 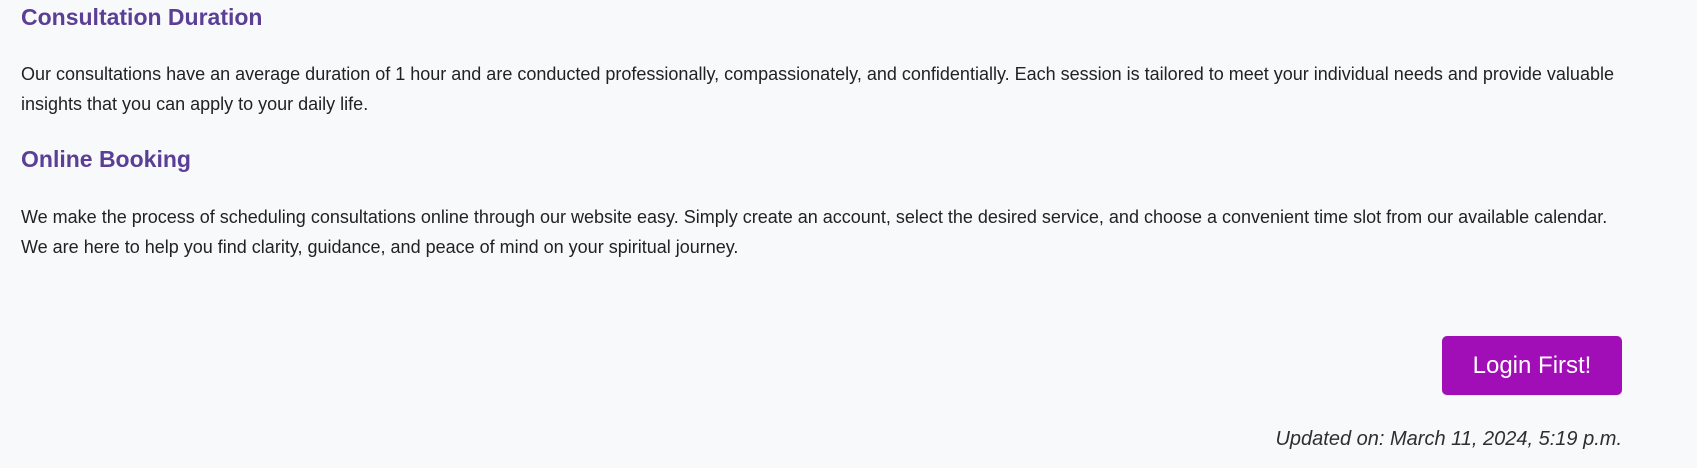 What do you see at coordinates (1532, 365) in the screenshot?
I see `login-first-button: Login First!` at bounding box center [1532, 365].